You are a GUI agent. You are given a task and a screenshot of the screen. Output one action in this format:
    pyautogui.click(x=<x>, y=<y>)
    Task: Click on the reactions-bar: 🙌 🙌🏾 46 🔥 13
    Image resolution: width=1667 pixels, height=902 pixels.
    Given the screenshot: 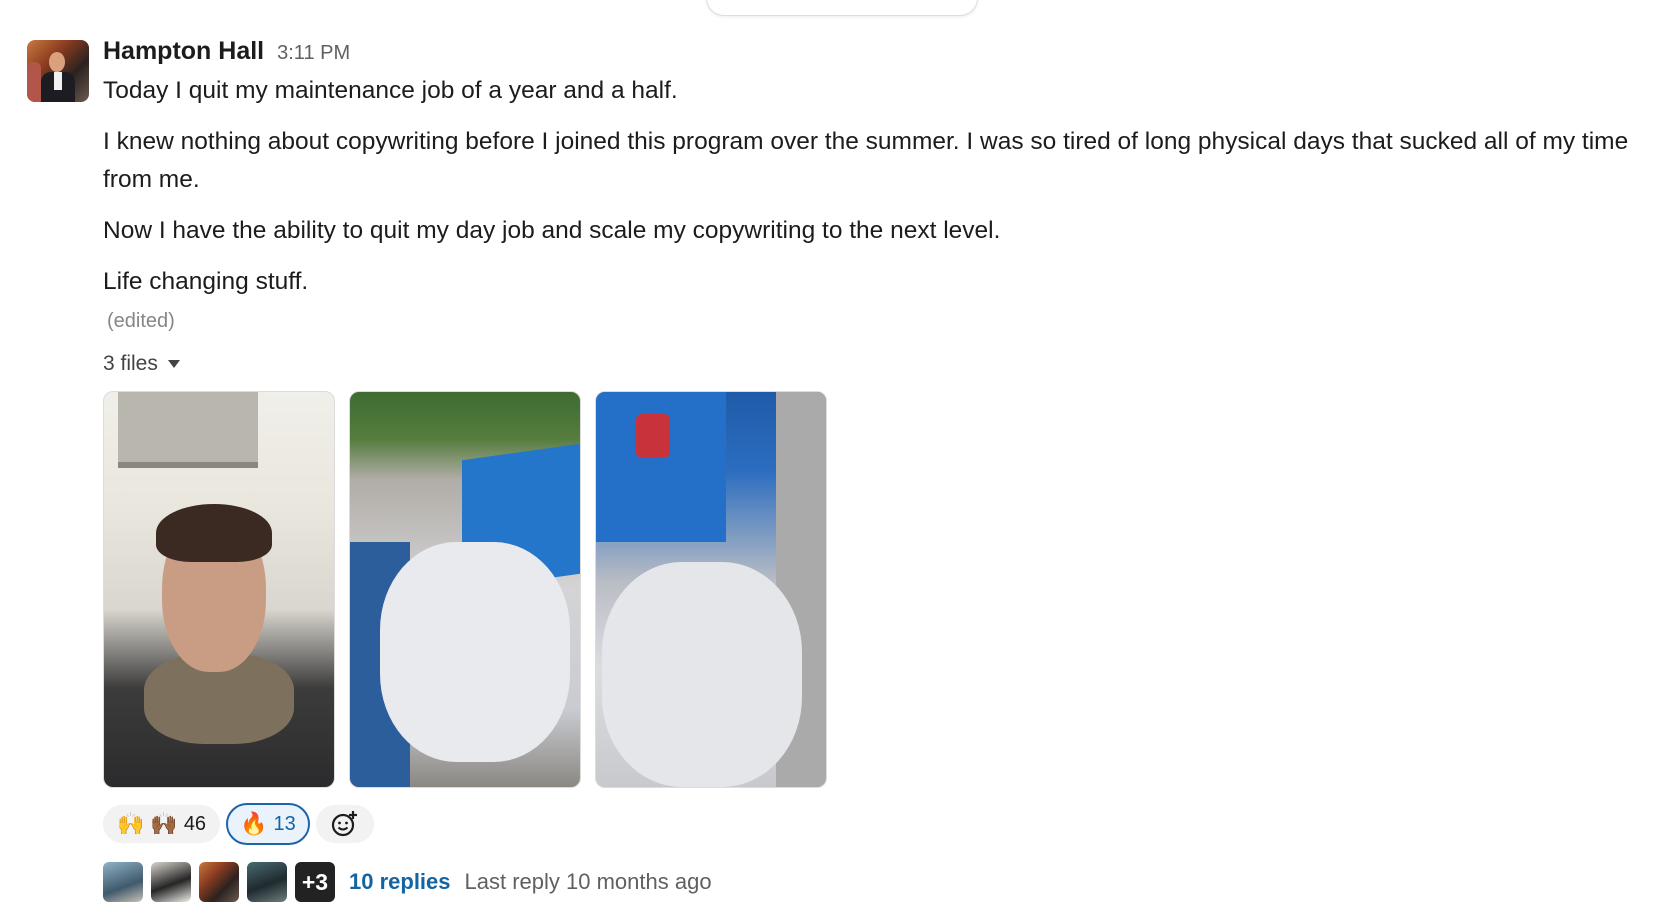 What is the action you would take?
    pyautogui.click(x=238, y=824)
    